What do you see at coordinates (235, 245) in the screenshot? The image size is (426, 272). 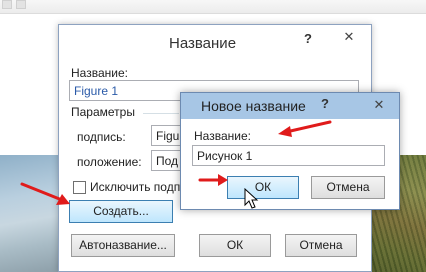 I see `ok-button: ОК` at bounding box center [235, 245].